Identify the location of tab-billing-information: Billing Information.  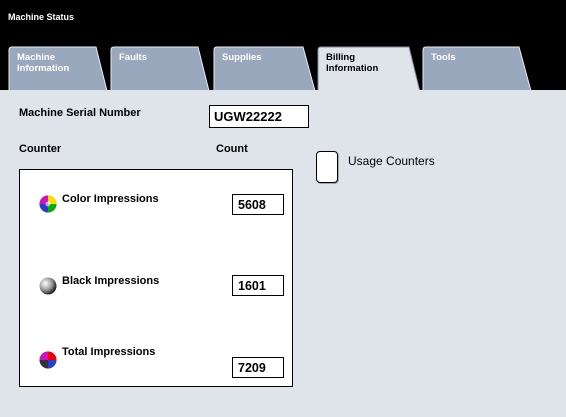
(369, 69).